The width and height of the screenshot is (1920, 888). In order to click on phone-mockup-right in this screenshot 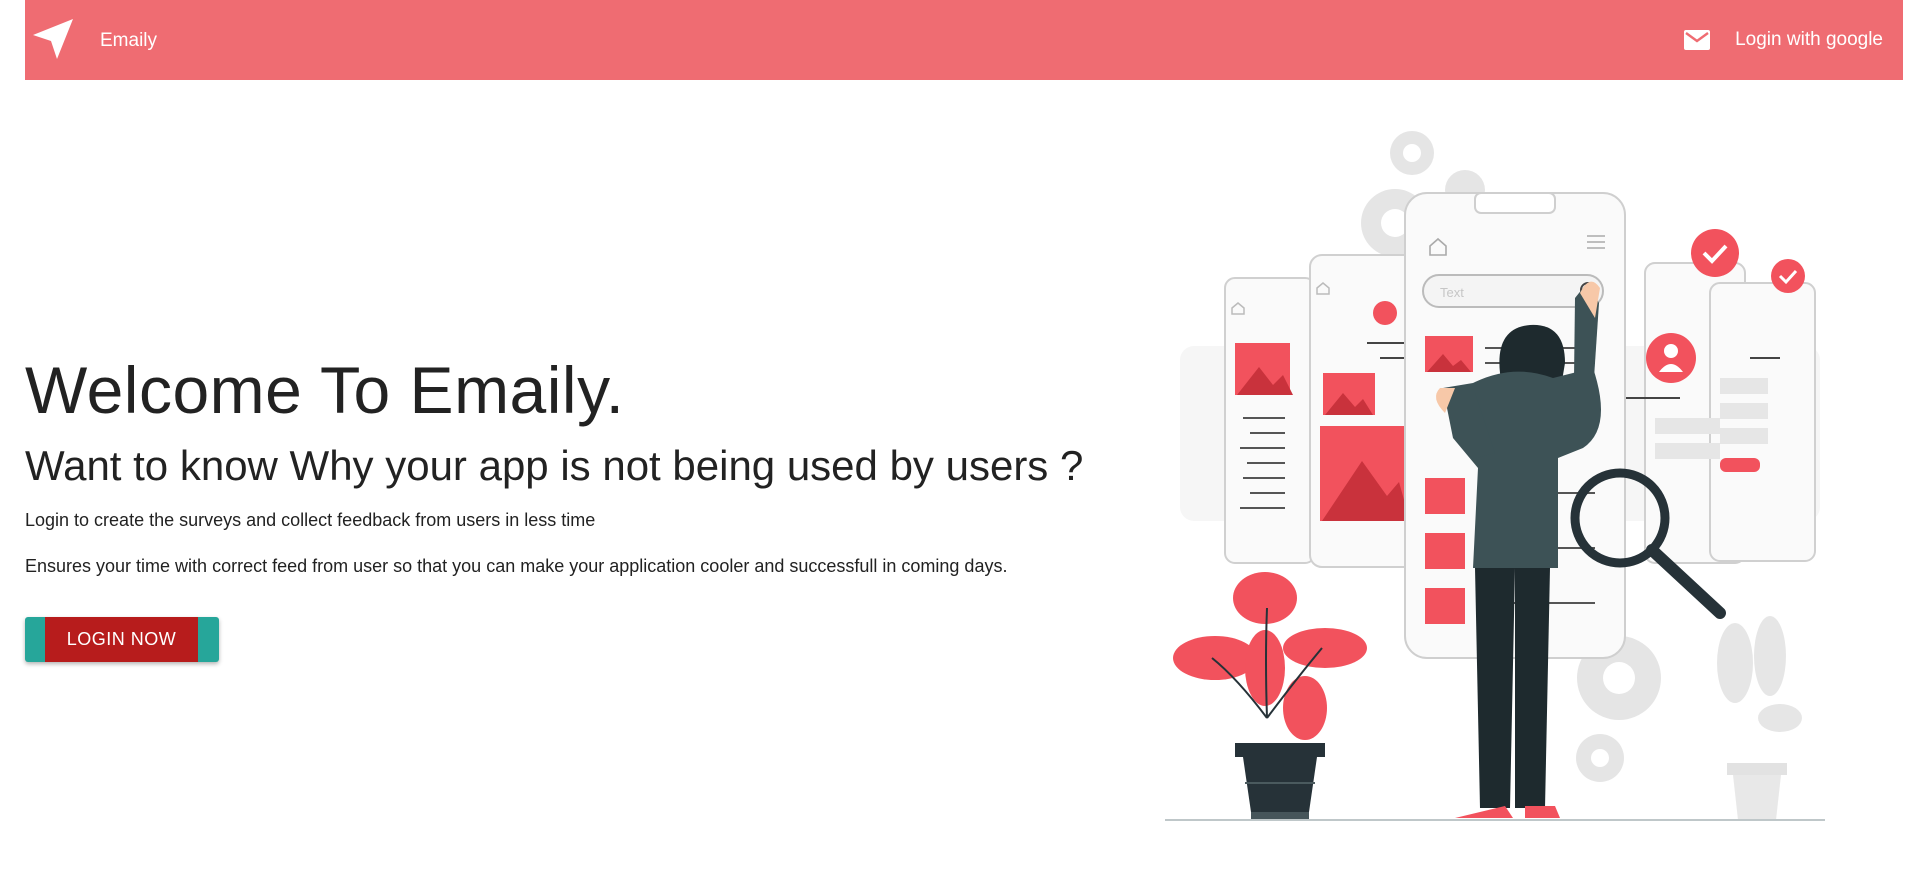, I will do `click(1720, 396)`.